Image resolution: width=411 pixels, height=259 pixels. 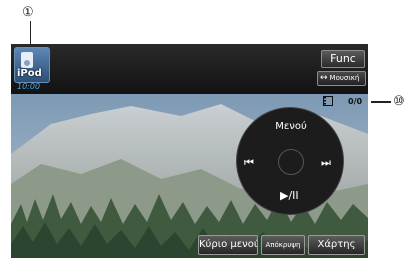 I want to click on main-menu-button: Κύριο μενού, so click(x=228, y=245).